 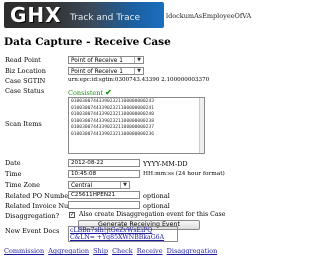 What do you see at coordinates (38, 196) in the screenshot?
I see `po-number-label: Related PO Number` at bounding box center [38, 196].